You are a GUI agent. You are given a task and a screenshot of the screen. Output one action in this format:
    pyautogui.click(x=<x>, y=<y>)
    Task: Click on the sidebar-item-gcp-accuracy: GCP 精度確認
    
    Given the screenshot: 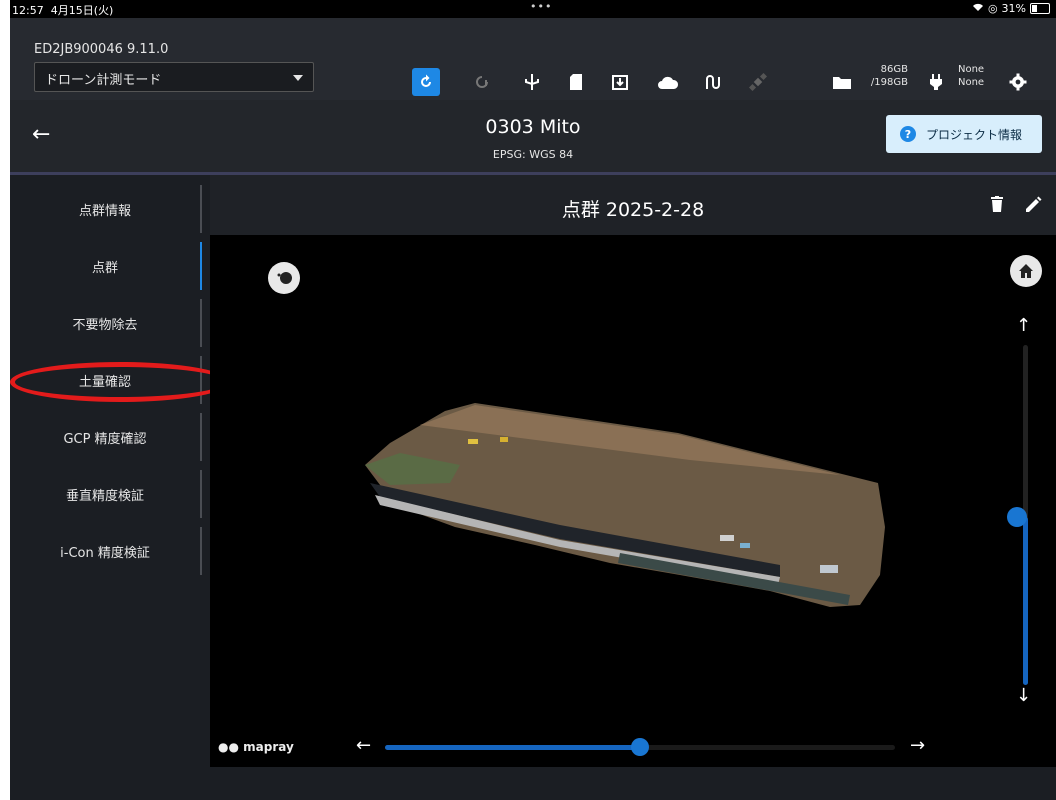 What is the action you would take?
    pyautogui.click(x=106, y=437)
    